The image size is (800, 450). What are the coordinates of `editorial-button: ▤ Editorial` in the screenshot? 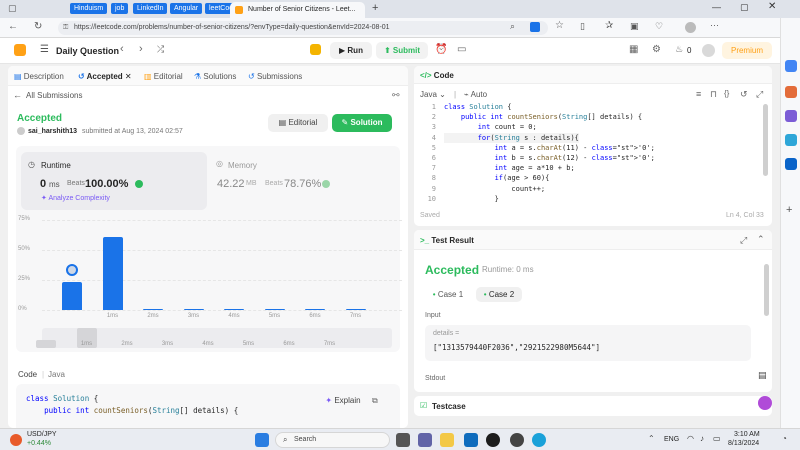 It's located at (298, 123).